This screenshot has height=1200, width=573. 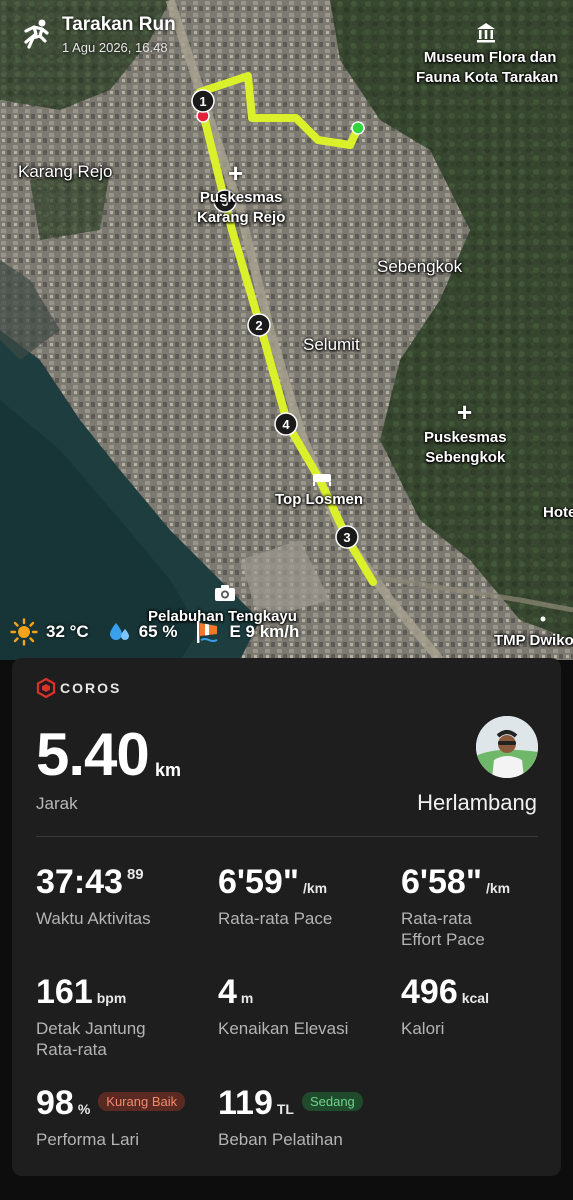 What do you see at coordinates (207, 632) in the screenshot?
I see `wind-flag-icon` at bounding box center [207, 632].